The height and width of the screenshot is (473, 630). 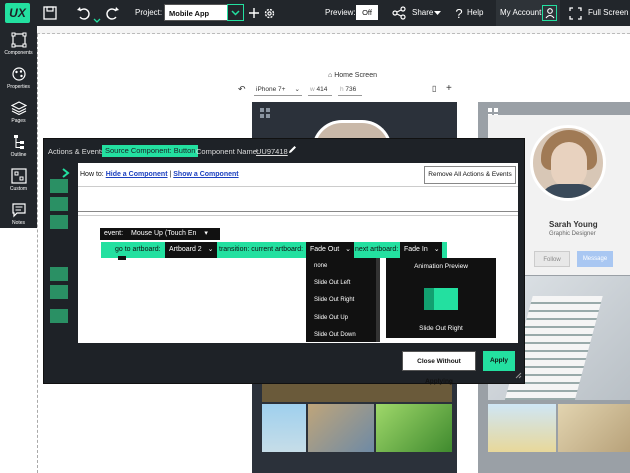 I want to click on sidebar-item-label: Outline, so click(x=18, y=155).